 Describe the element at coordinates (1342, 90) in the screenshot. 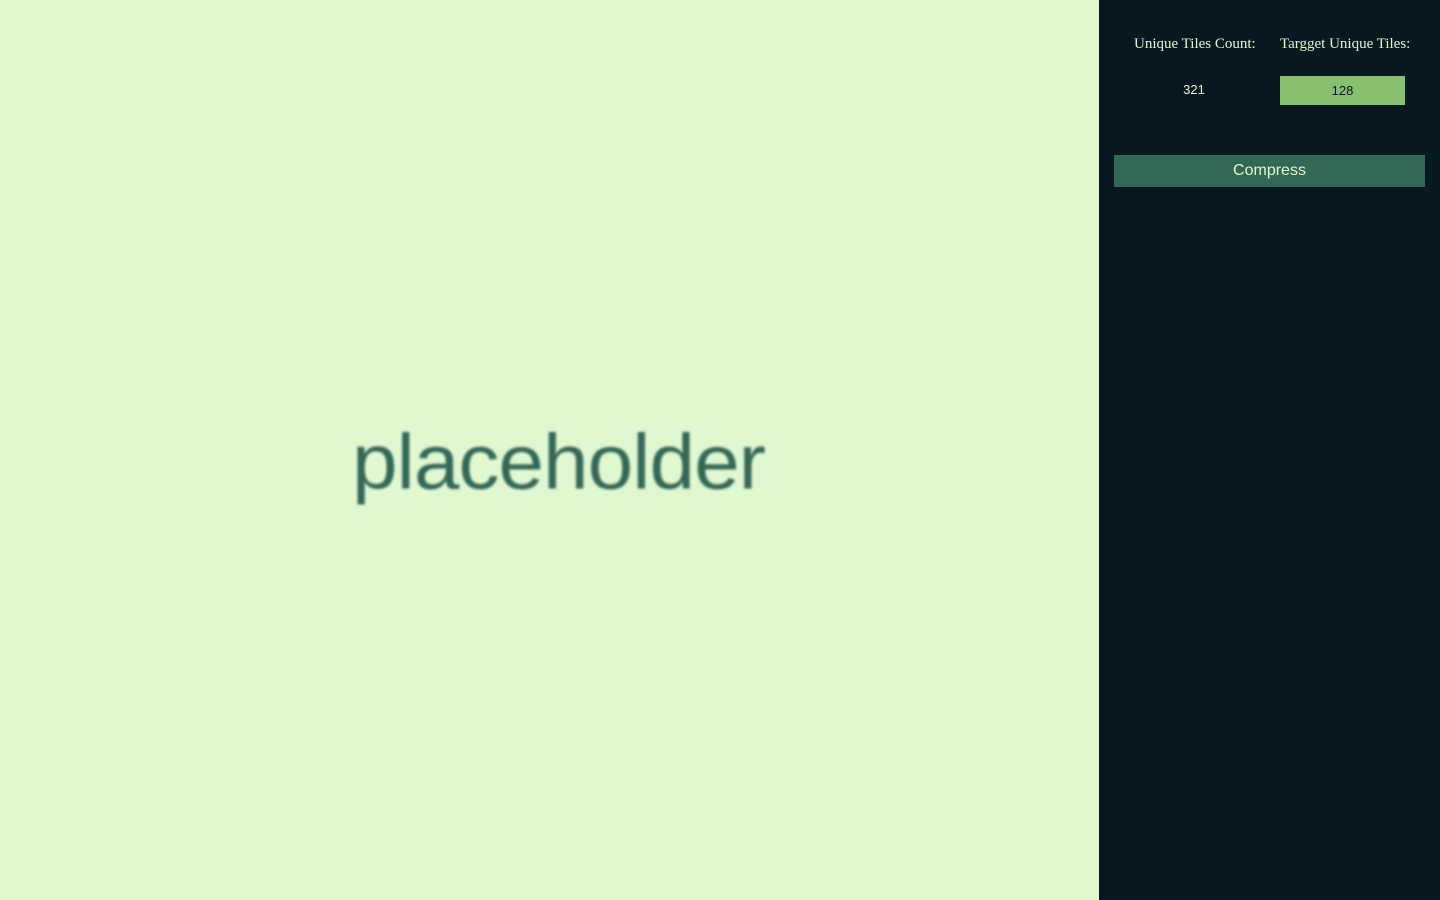

I see `target-unique-tiles-input` at that location.